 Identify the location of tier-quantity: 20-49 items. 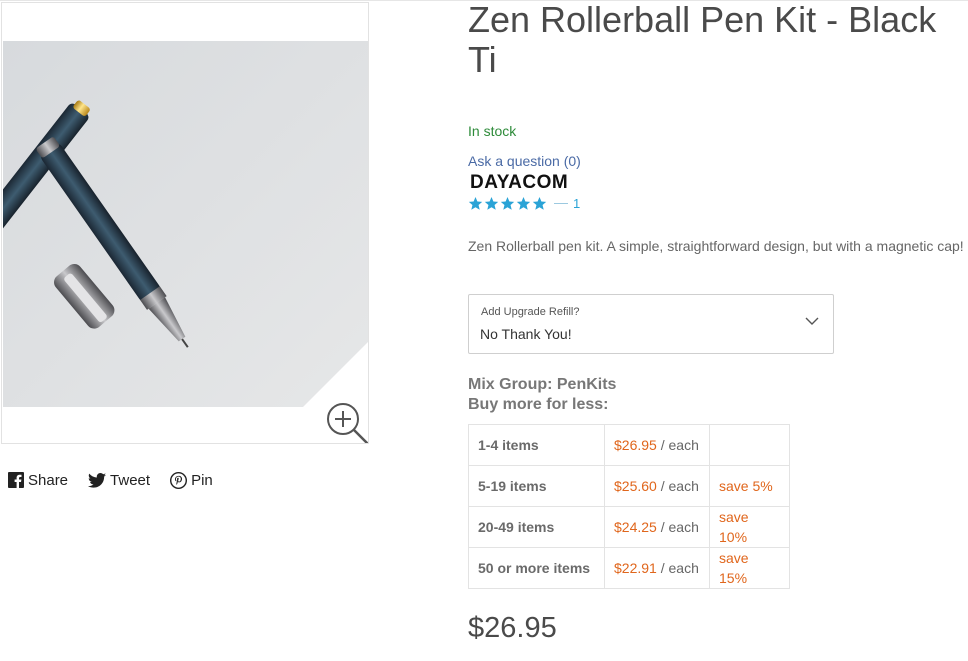
(536, 527).